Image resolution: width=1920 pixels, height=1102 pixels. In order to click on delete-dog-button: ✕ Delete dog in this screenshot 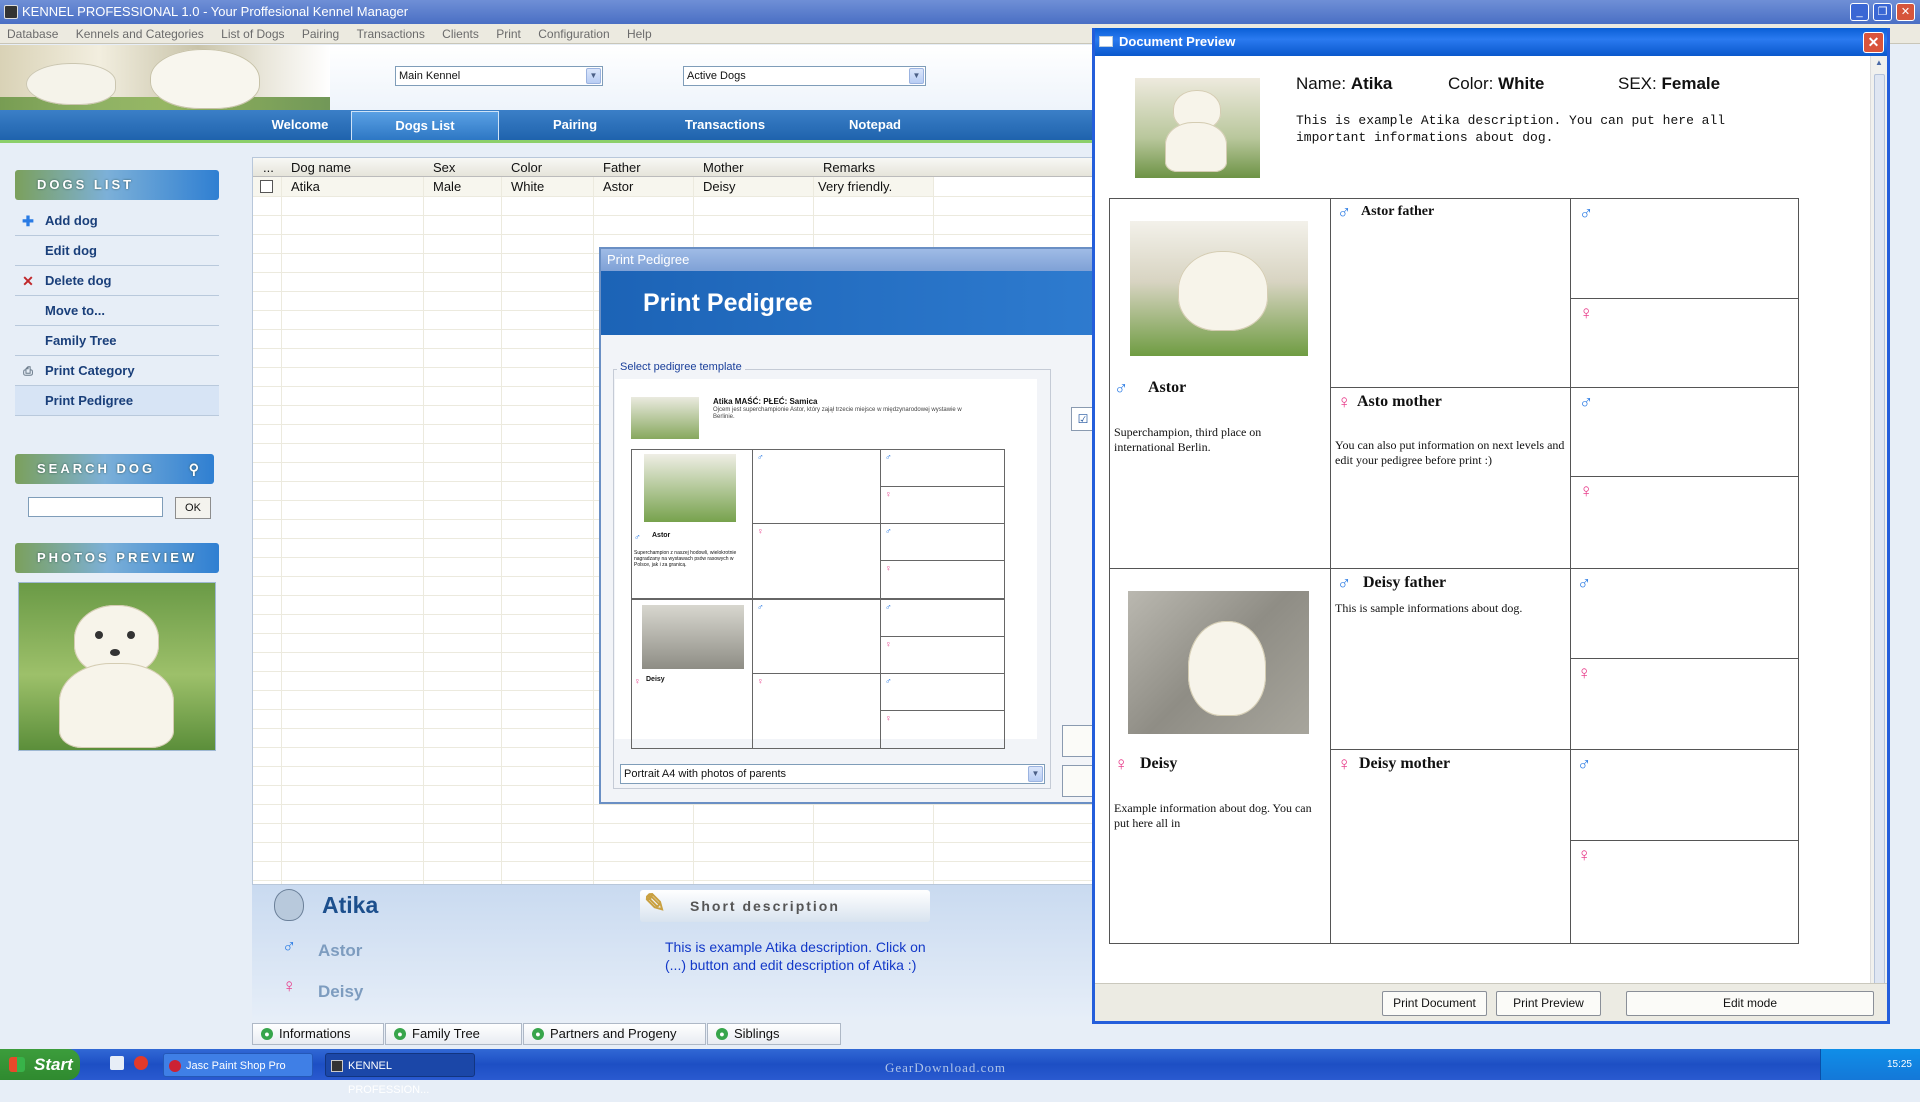, I will do `click(117, 281)`.